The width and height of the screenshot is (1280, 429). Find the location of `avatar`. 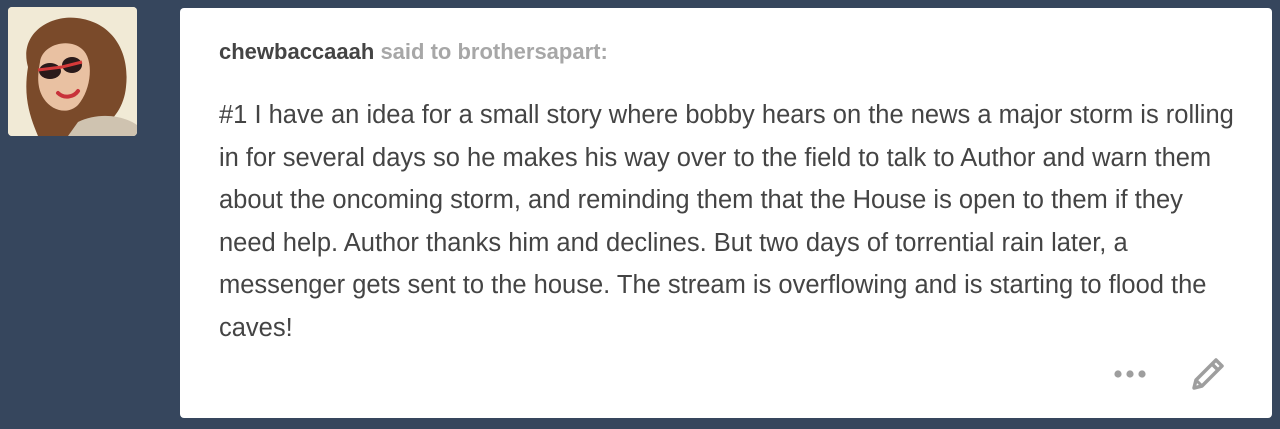

avatar is located at coordinates (72, 71).